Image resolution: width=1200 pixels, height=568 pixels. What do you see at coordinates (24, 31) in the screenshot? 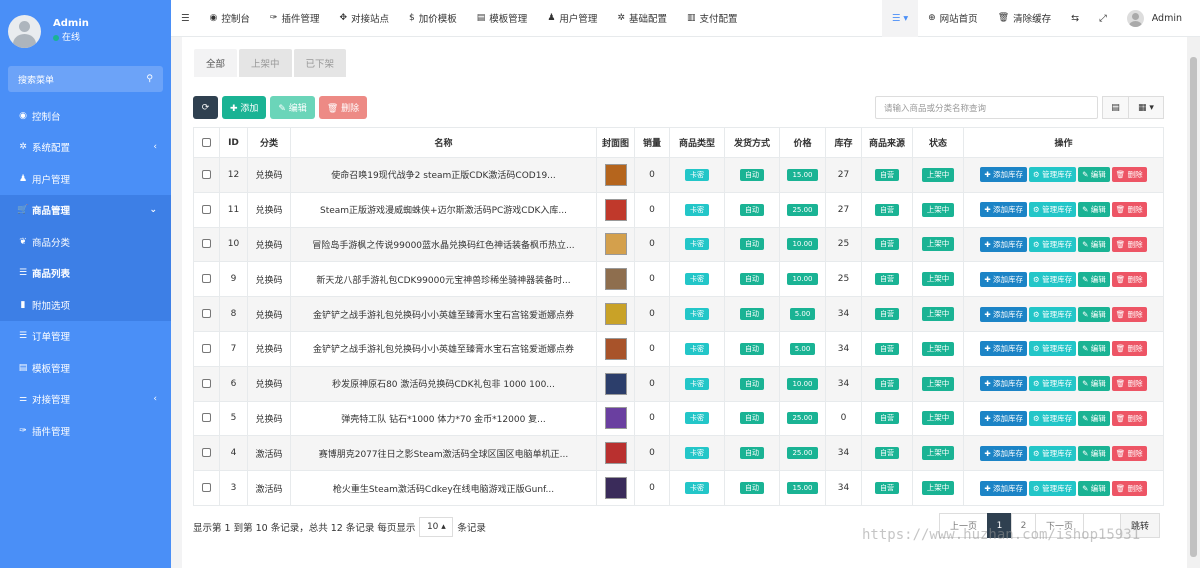
I see `avatar` at bounding box center [24, 31].